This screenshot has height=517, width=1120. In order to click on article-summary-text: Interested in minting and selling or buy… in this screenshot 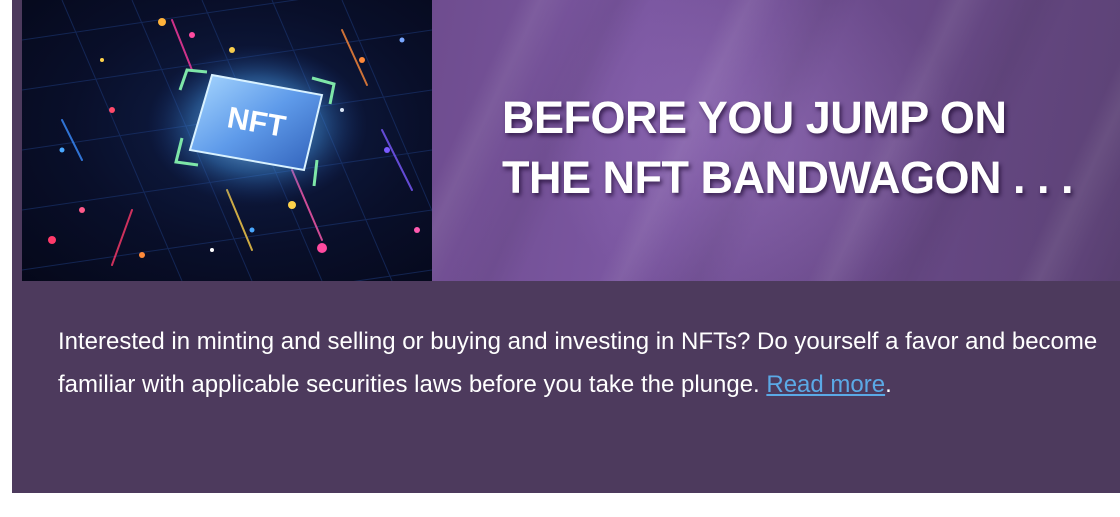, I will do `click(578, 363)`.